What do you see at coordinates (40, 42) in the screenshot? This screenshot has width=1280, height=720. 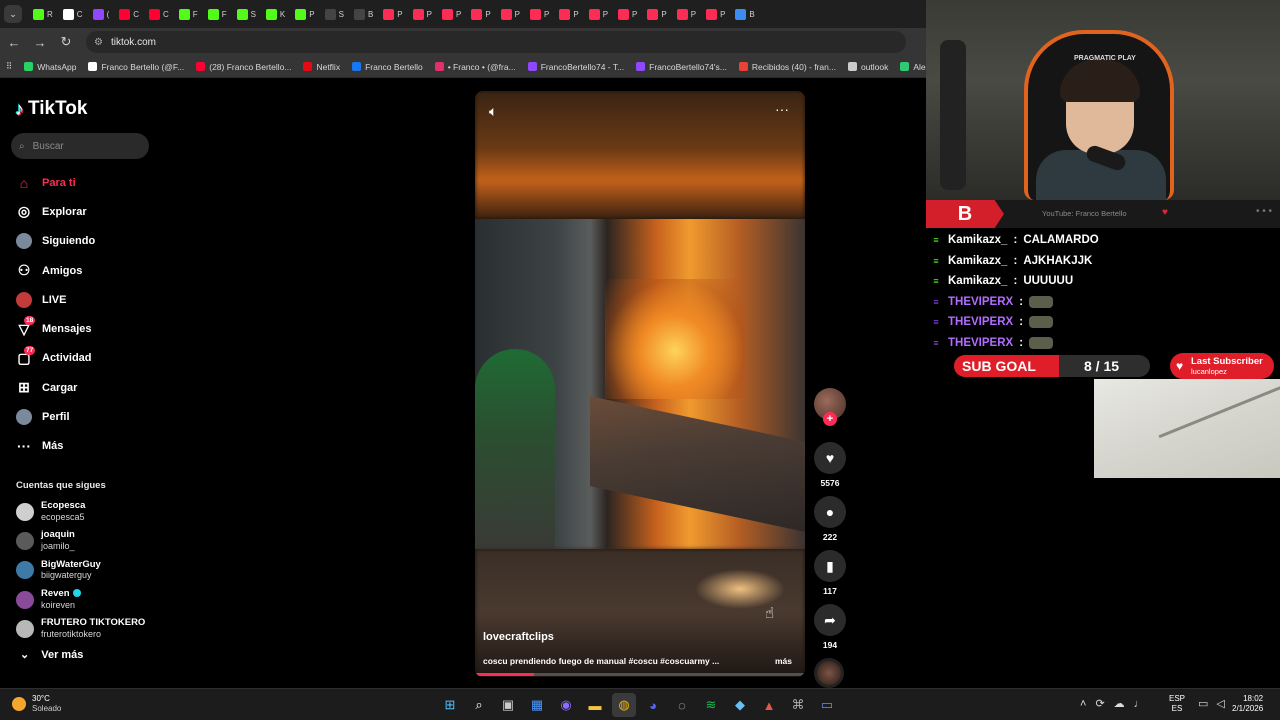 I see `forward-icon: →` at bounding box center [40, 42].